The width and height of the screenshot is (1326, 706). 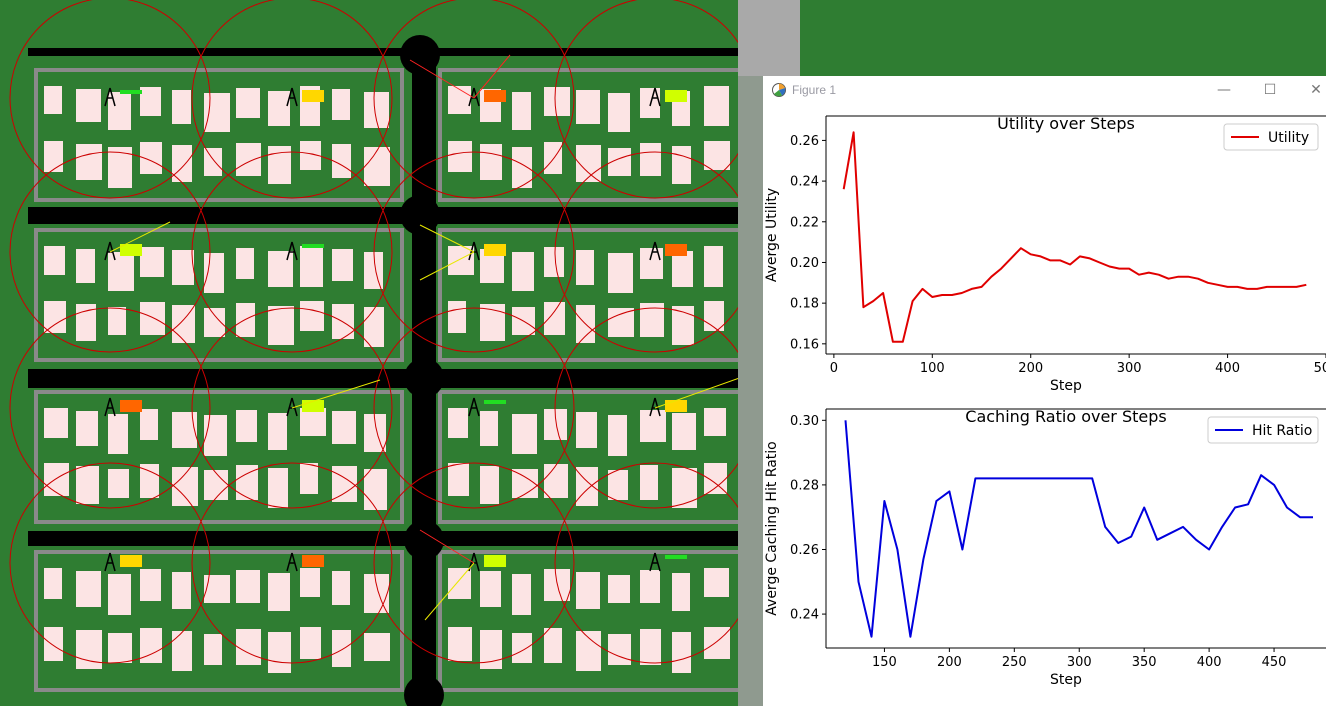 What do you see at coordinates (1144, 662) in the screenshot?
I see `x-tick-label: 350` at bounding box center [1144, 662].